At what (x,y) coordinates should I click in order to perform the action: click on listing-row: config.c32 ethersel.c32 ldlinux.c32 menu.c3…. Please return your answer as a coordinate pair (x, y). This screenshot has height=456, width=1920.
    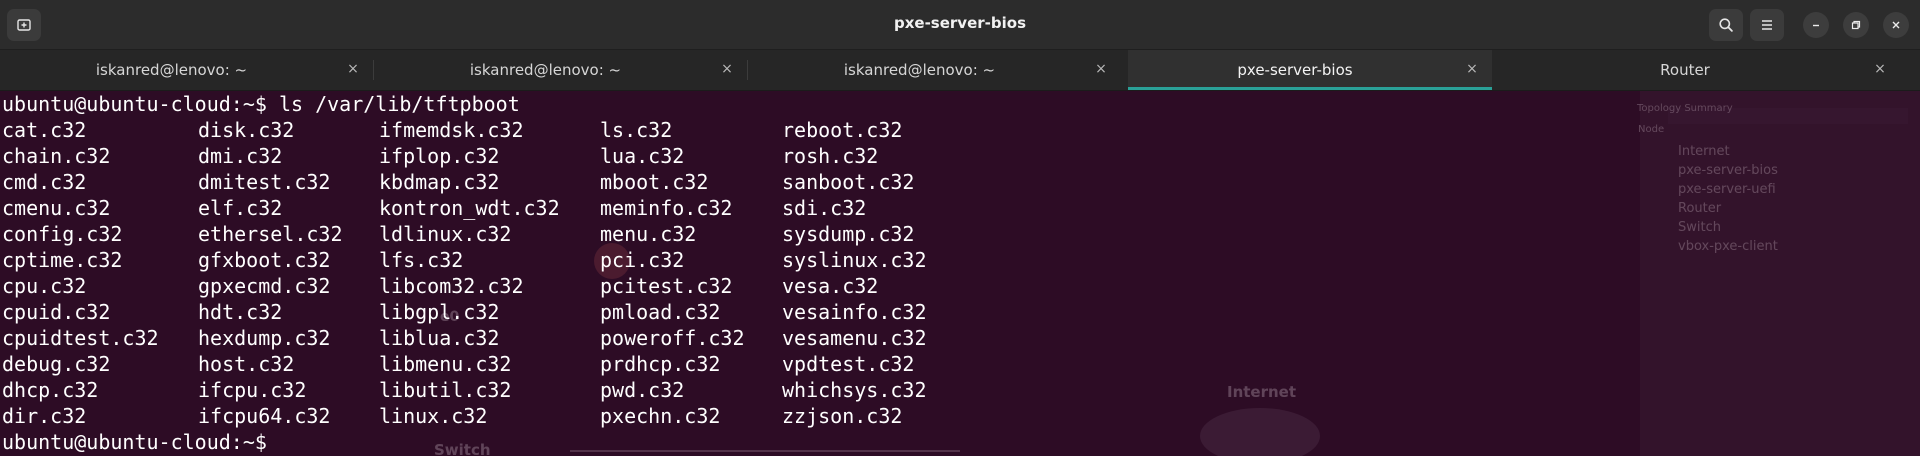
    Looking at the image, I should click on (952, 234).